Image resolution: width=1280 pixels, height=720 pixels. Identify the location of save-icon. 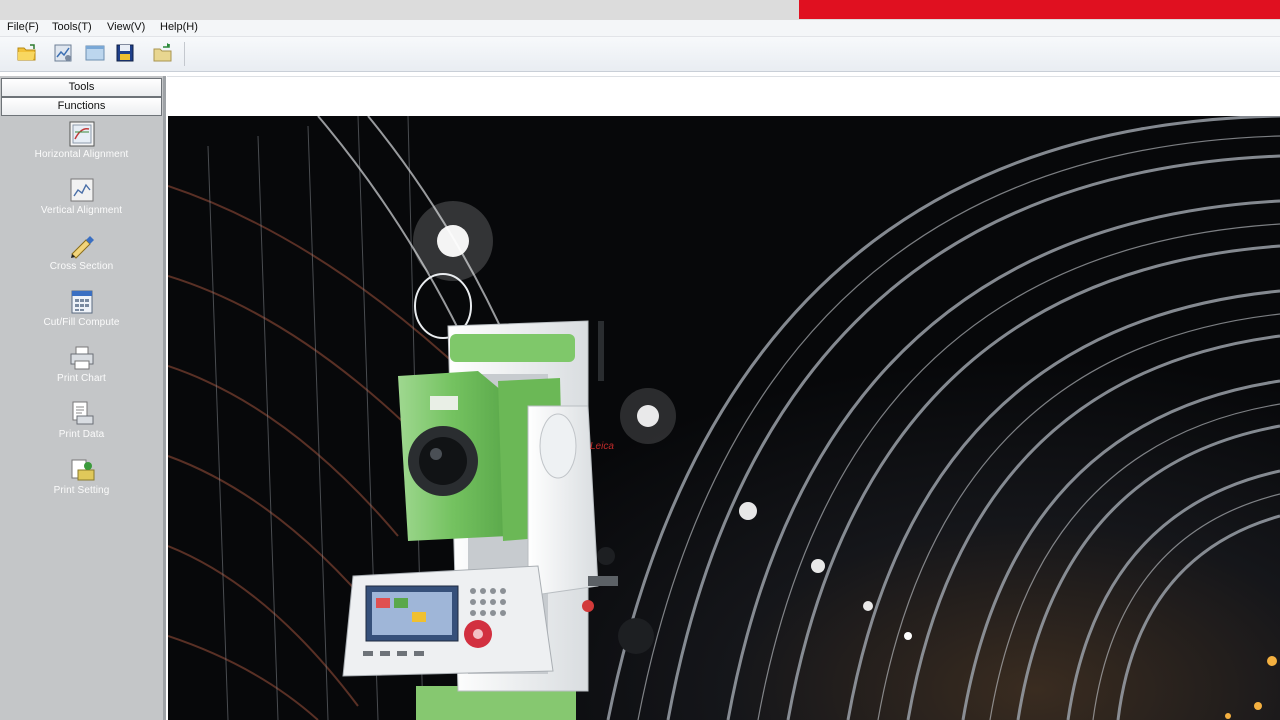
(125, 53).